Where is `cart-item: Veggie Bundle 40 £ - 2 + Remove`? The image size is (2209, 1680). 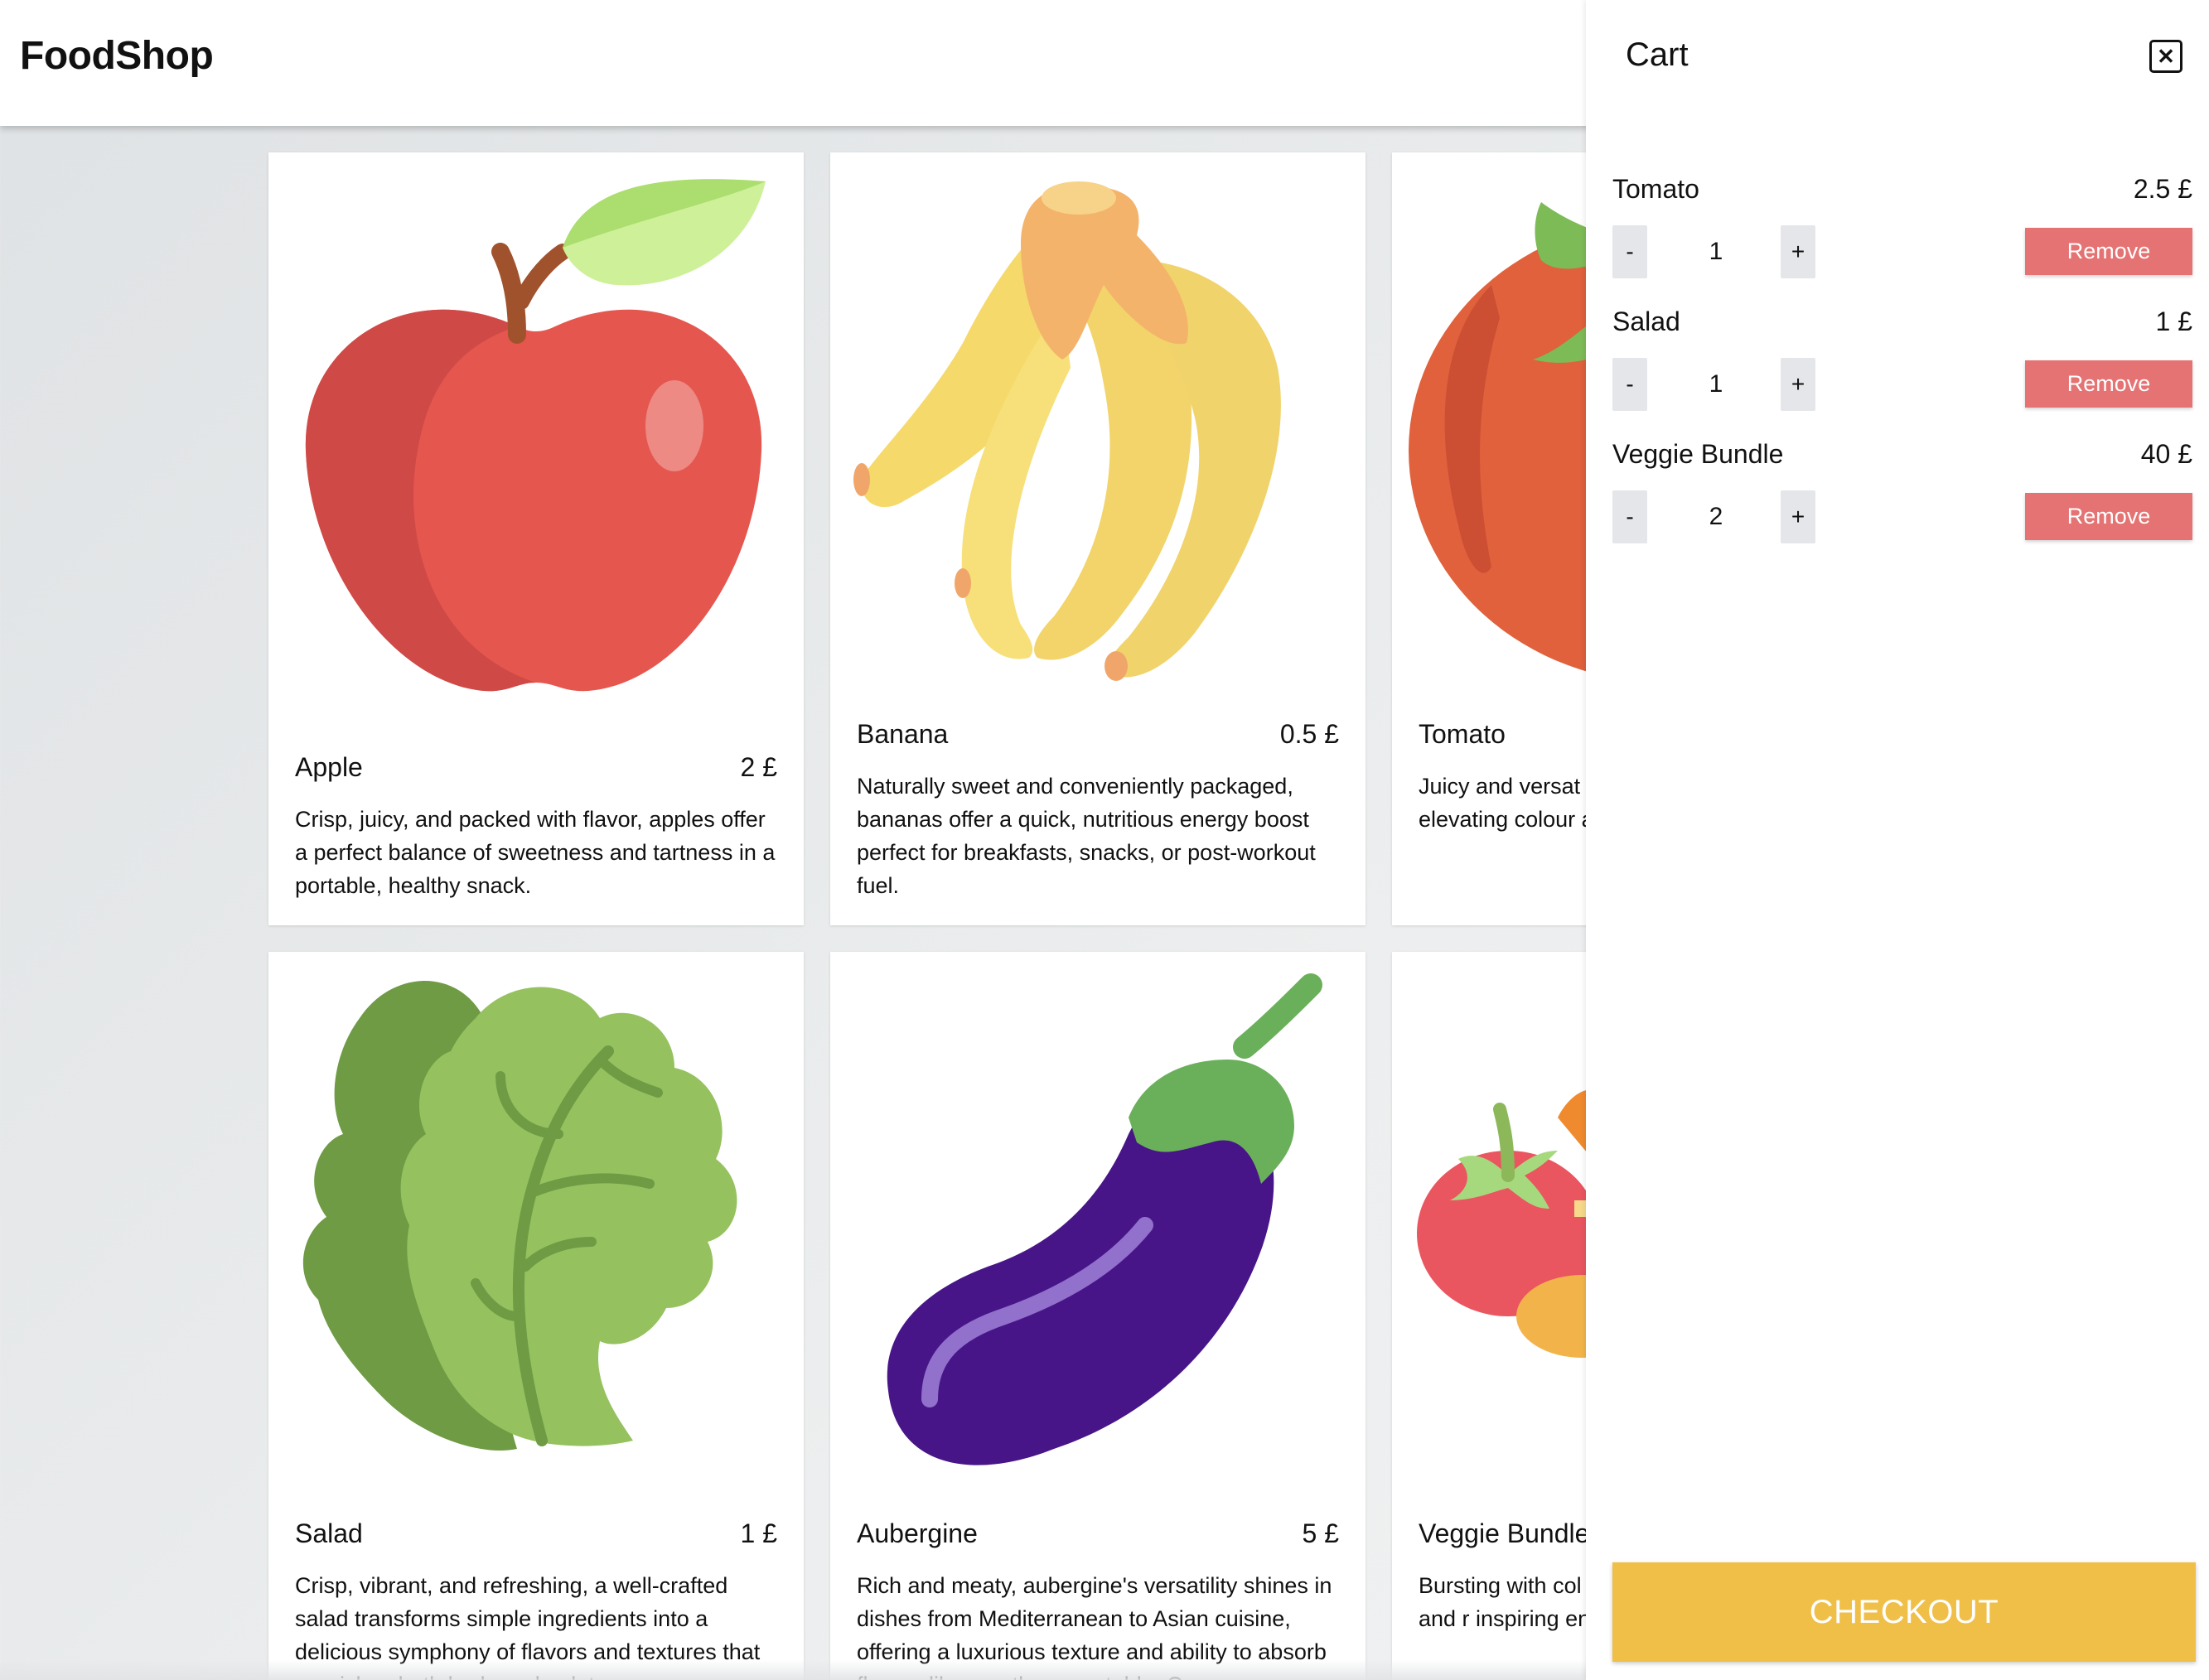
cart-item: Veggie Bundle 40 £ - 2 + Remove is located at coordinates (1902, 505).